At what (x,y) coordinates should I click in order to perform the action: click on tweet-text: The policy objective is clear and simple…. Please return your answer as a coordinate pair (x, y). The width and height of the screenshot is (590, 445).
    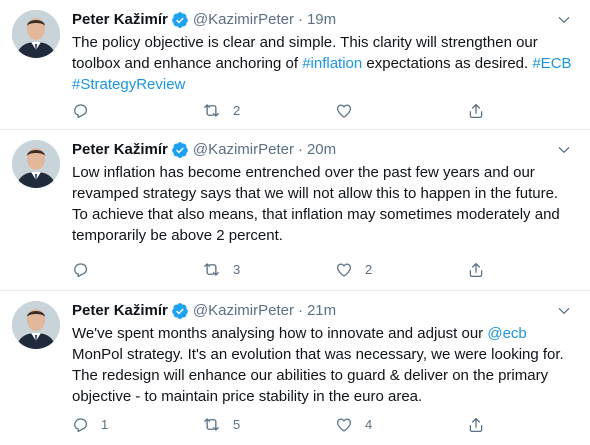
    Looking at the image, I should click on (322, 63).